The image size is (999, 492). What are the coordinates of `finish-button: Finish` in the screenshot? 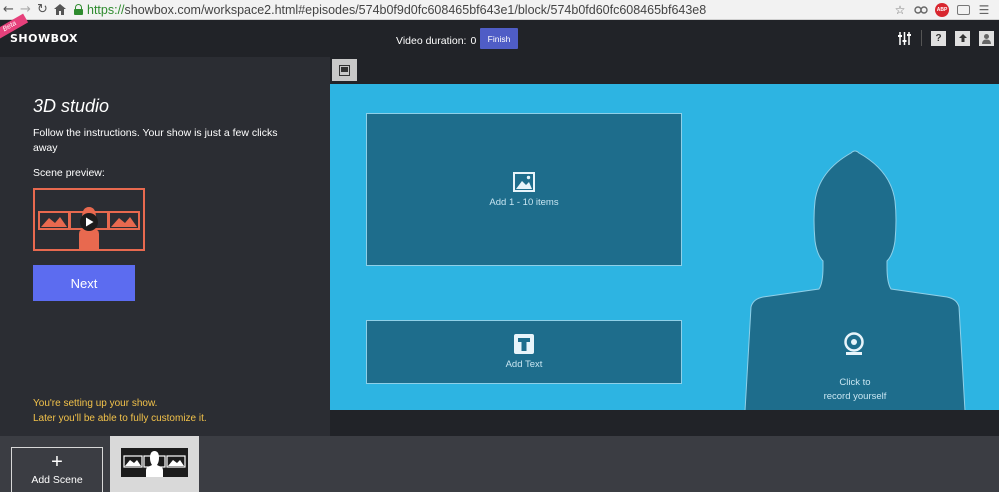 It's located at (499, 38).